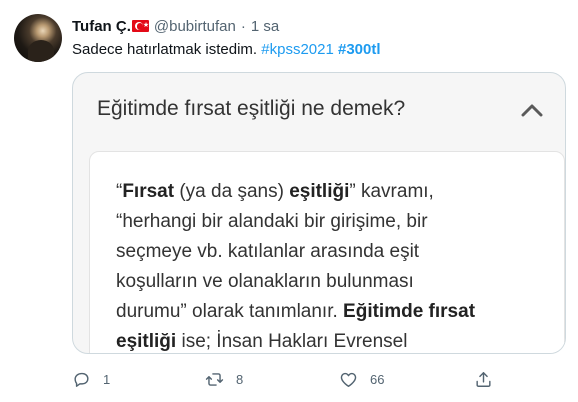 The height and width of the screenshot is (402, 578). What do you see at coordinates (265, 26) in the screenshot?
I see `tweet-timestamp: 1 sa` at bounding box center [265, 26].